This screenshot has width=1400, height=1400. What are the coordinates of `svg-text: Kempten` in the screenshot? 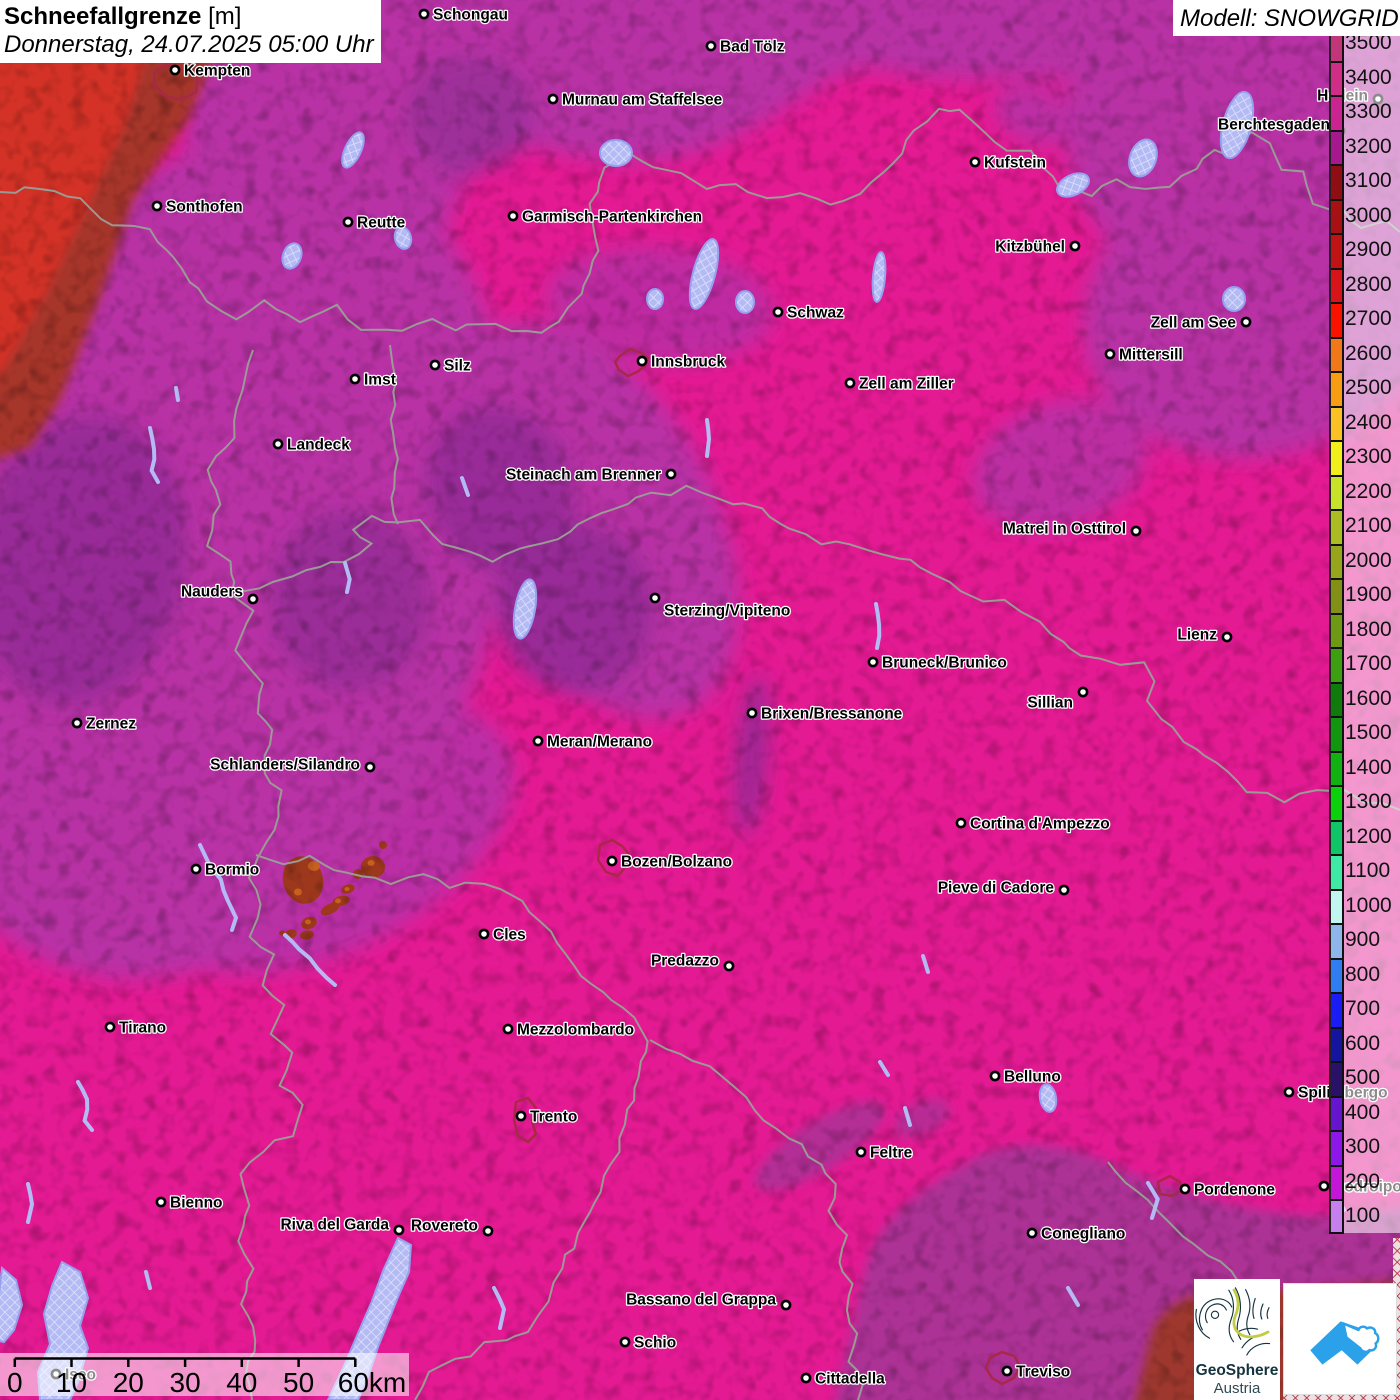 It's located at (217, 71).